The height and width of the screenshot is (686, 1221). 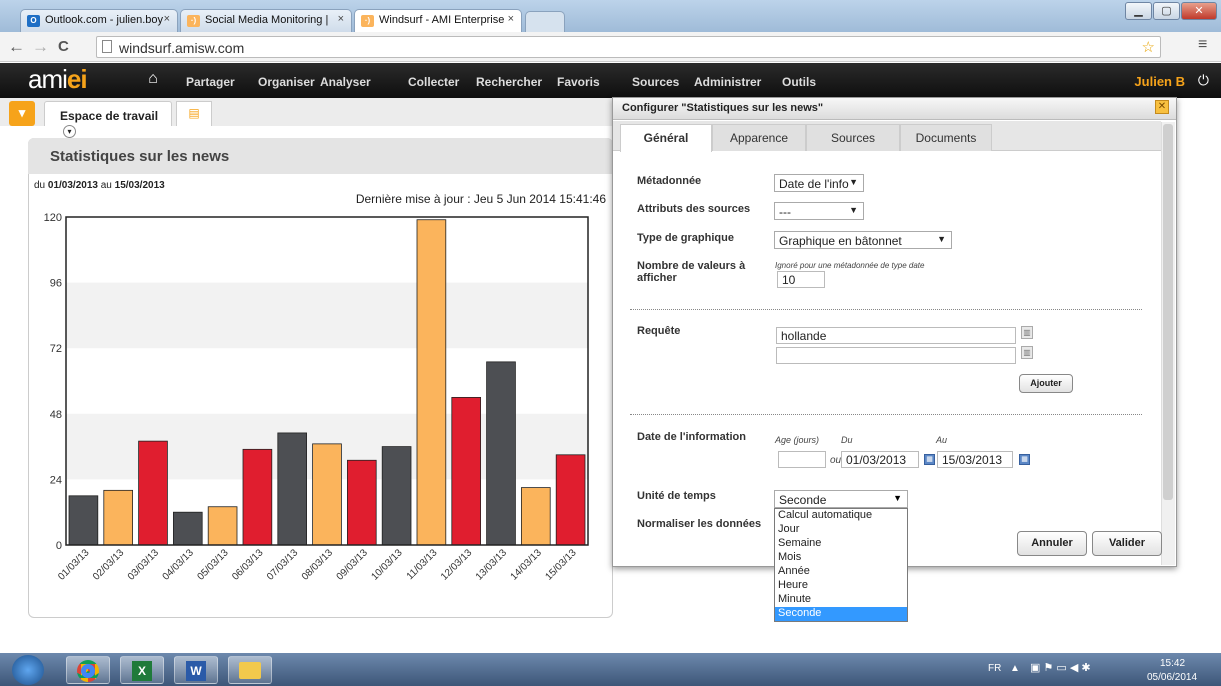 What do you see at coordinates (345, 82) in the screenshot?
I see `nav-analyser: Analyser` at bounding box center [345, 82].